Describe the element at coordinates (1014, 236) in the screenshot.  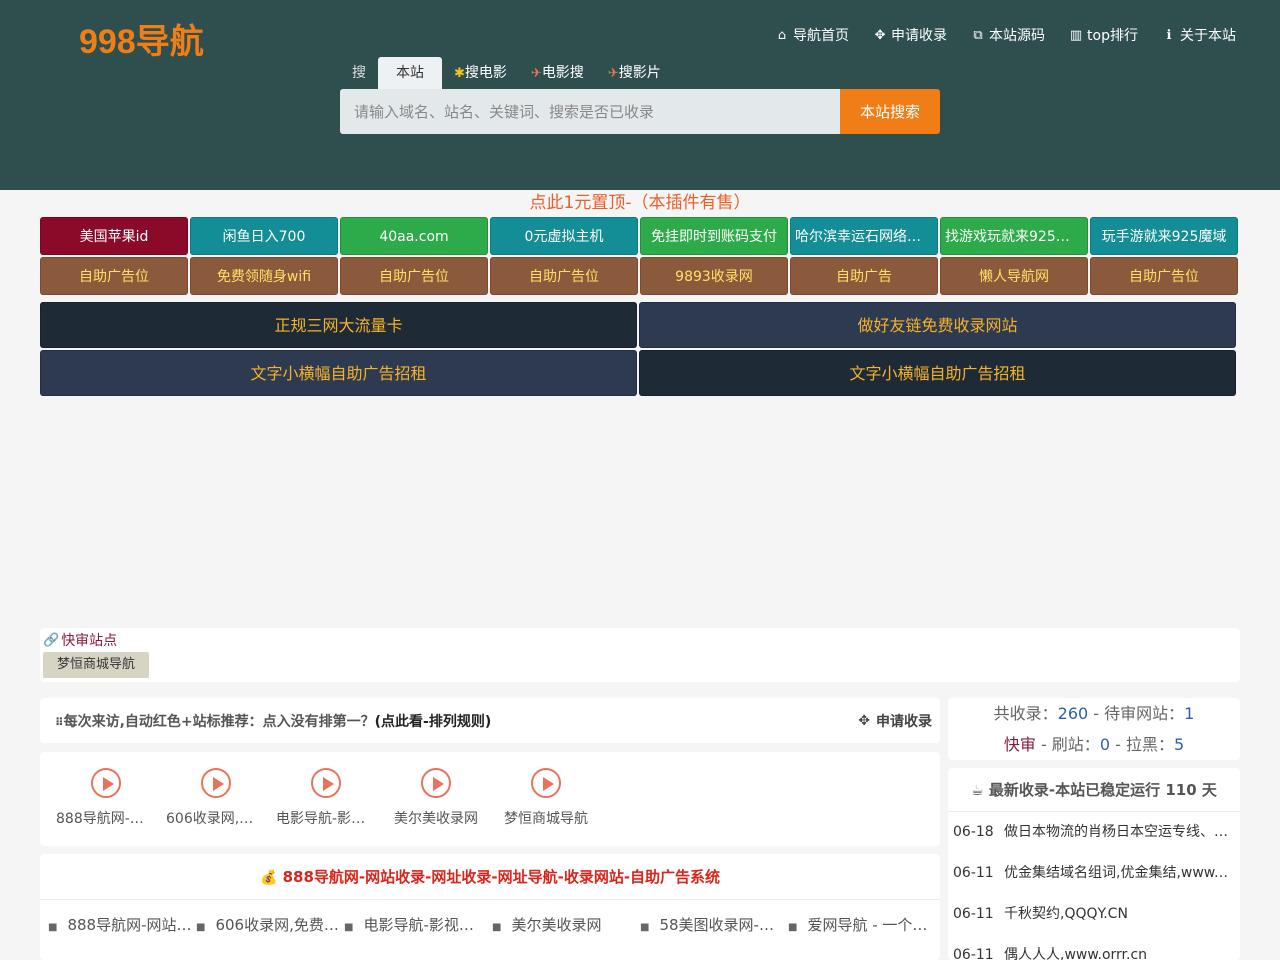
I see `ad-link: 找游戏玩就来925魔域` at that location.